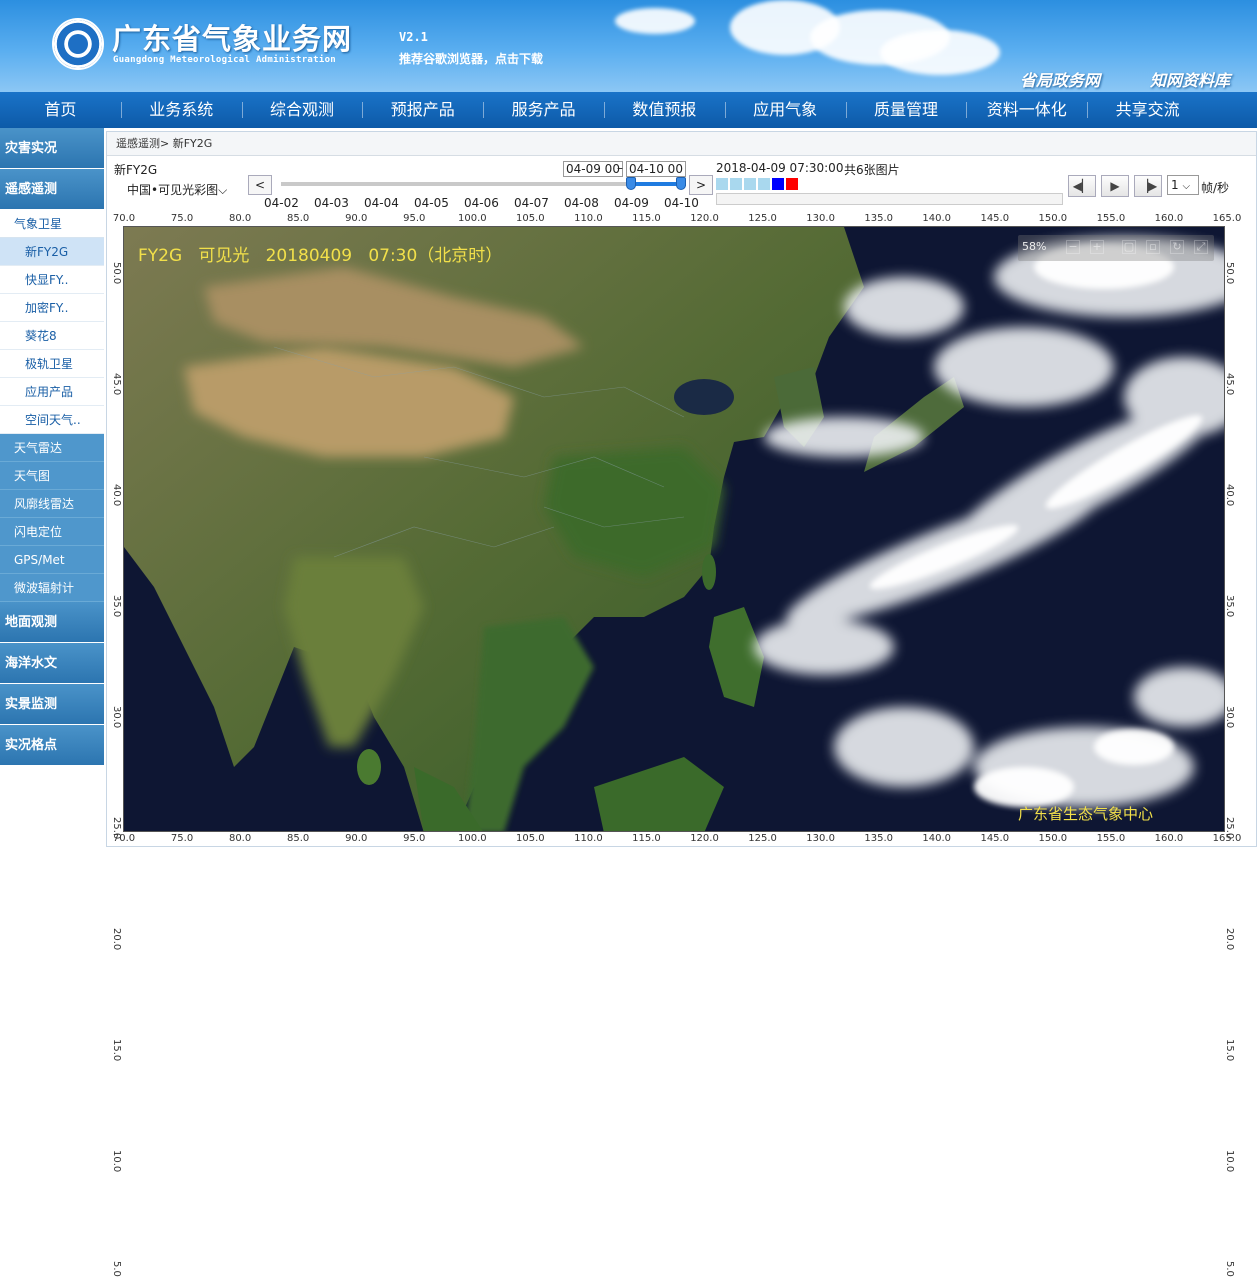 This screenshot has height=1277, width=1257. Describe the element at coordinates (116, 1050) in the screenshot. I see `lat-left-tick: 15.0` at that location.